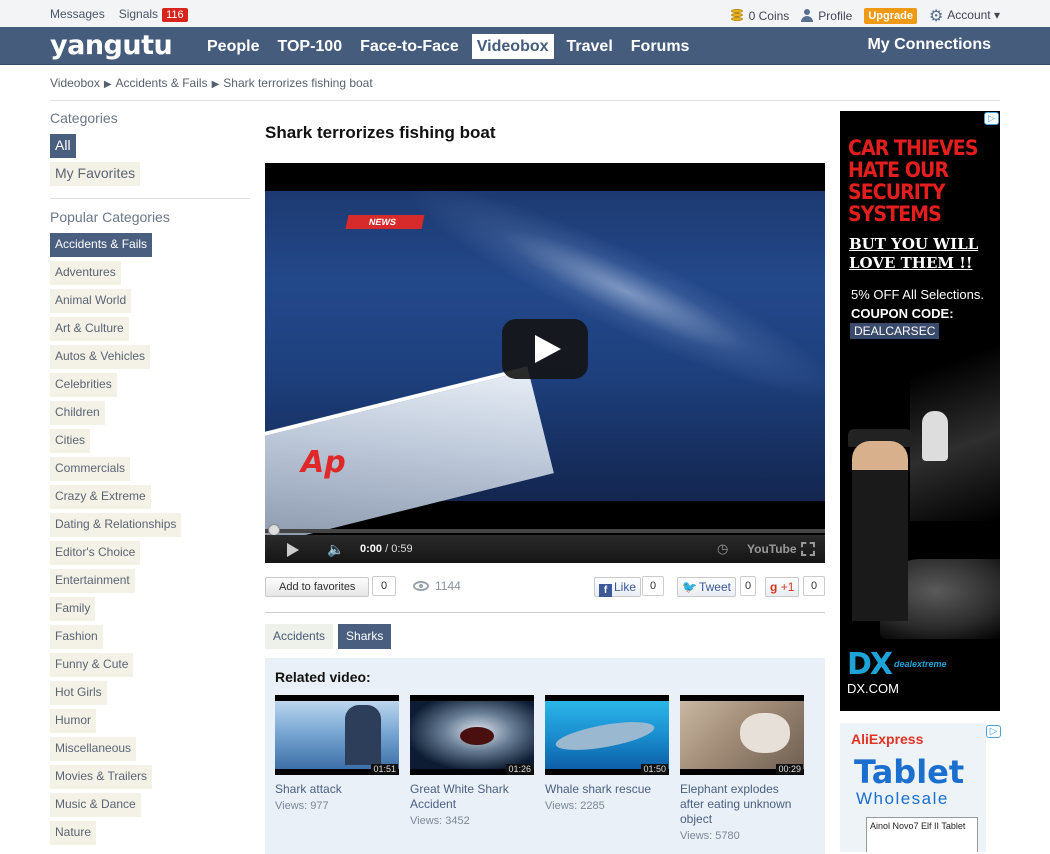  I want to click on nav-top-100: TOP-100, so click(309, 46).